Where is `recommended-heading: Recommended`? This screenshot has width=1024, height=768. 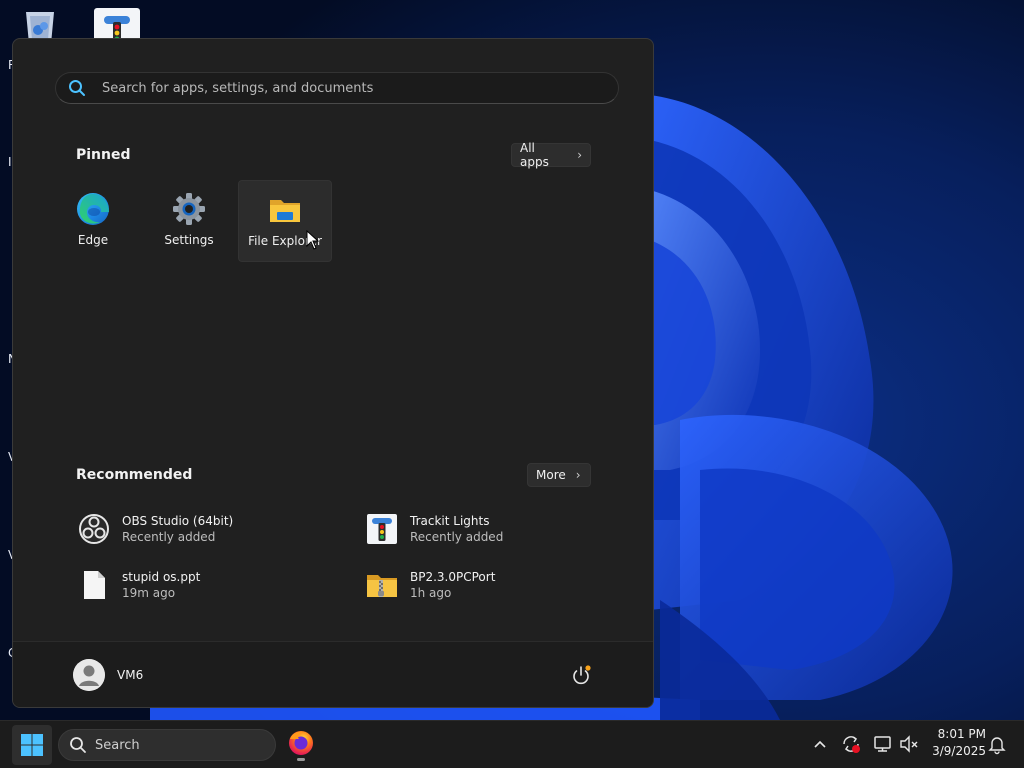
recommended-heading: Recommended is located at coordinates (134, 475).